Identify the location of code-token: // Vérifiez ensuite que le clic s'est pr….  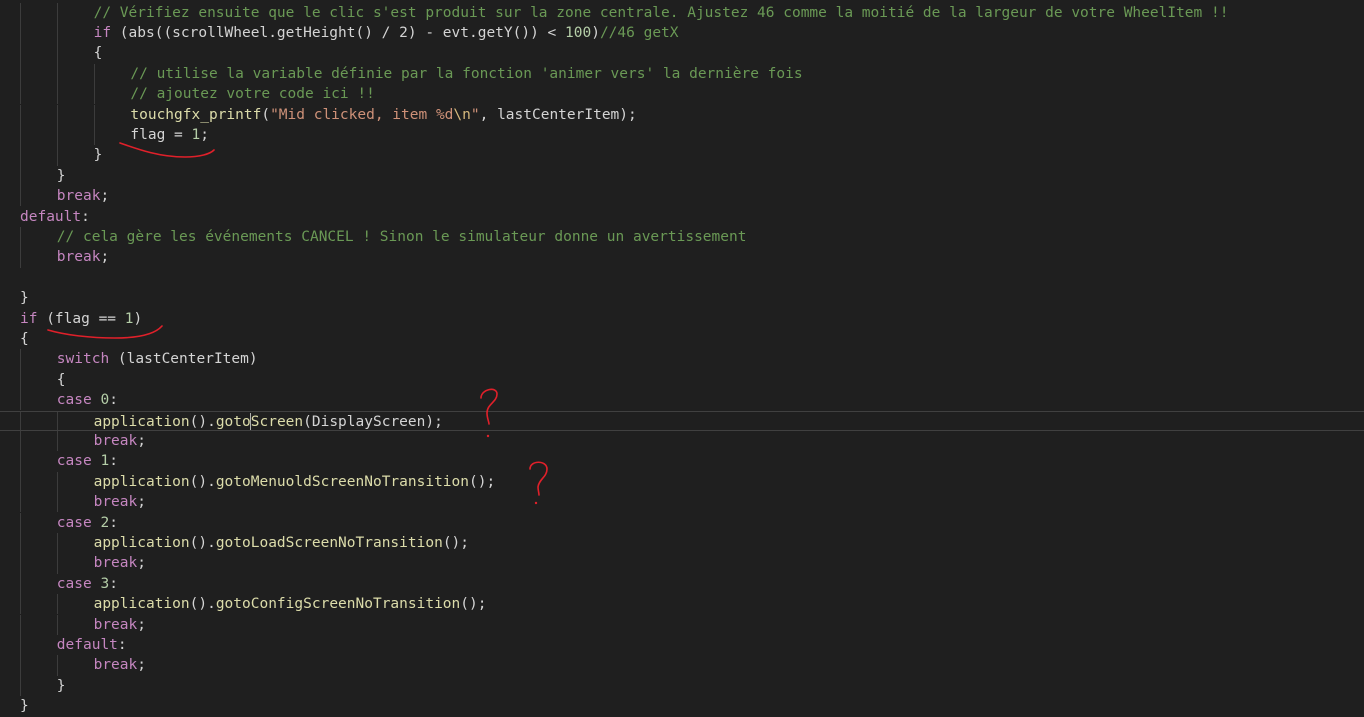
(661, 12).